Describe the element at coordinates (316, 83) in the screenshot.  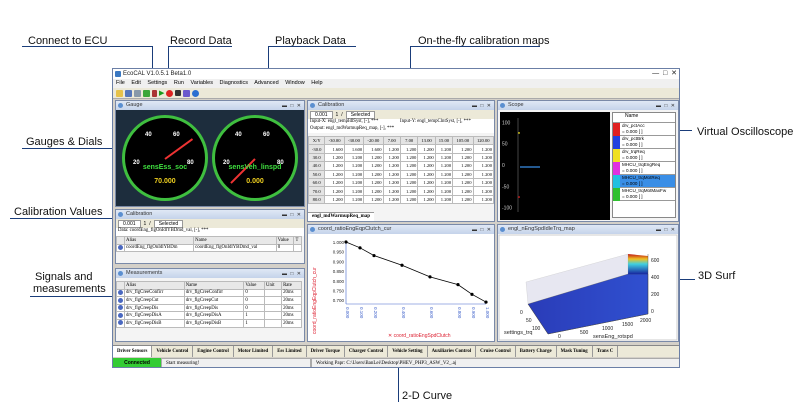
I see `menu-help: Help` at that location.